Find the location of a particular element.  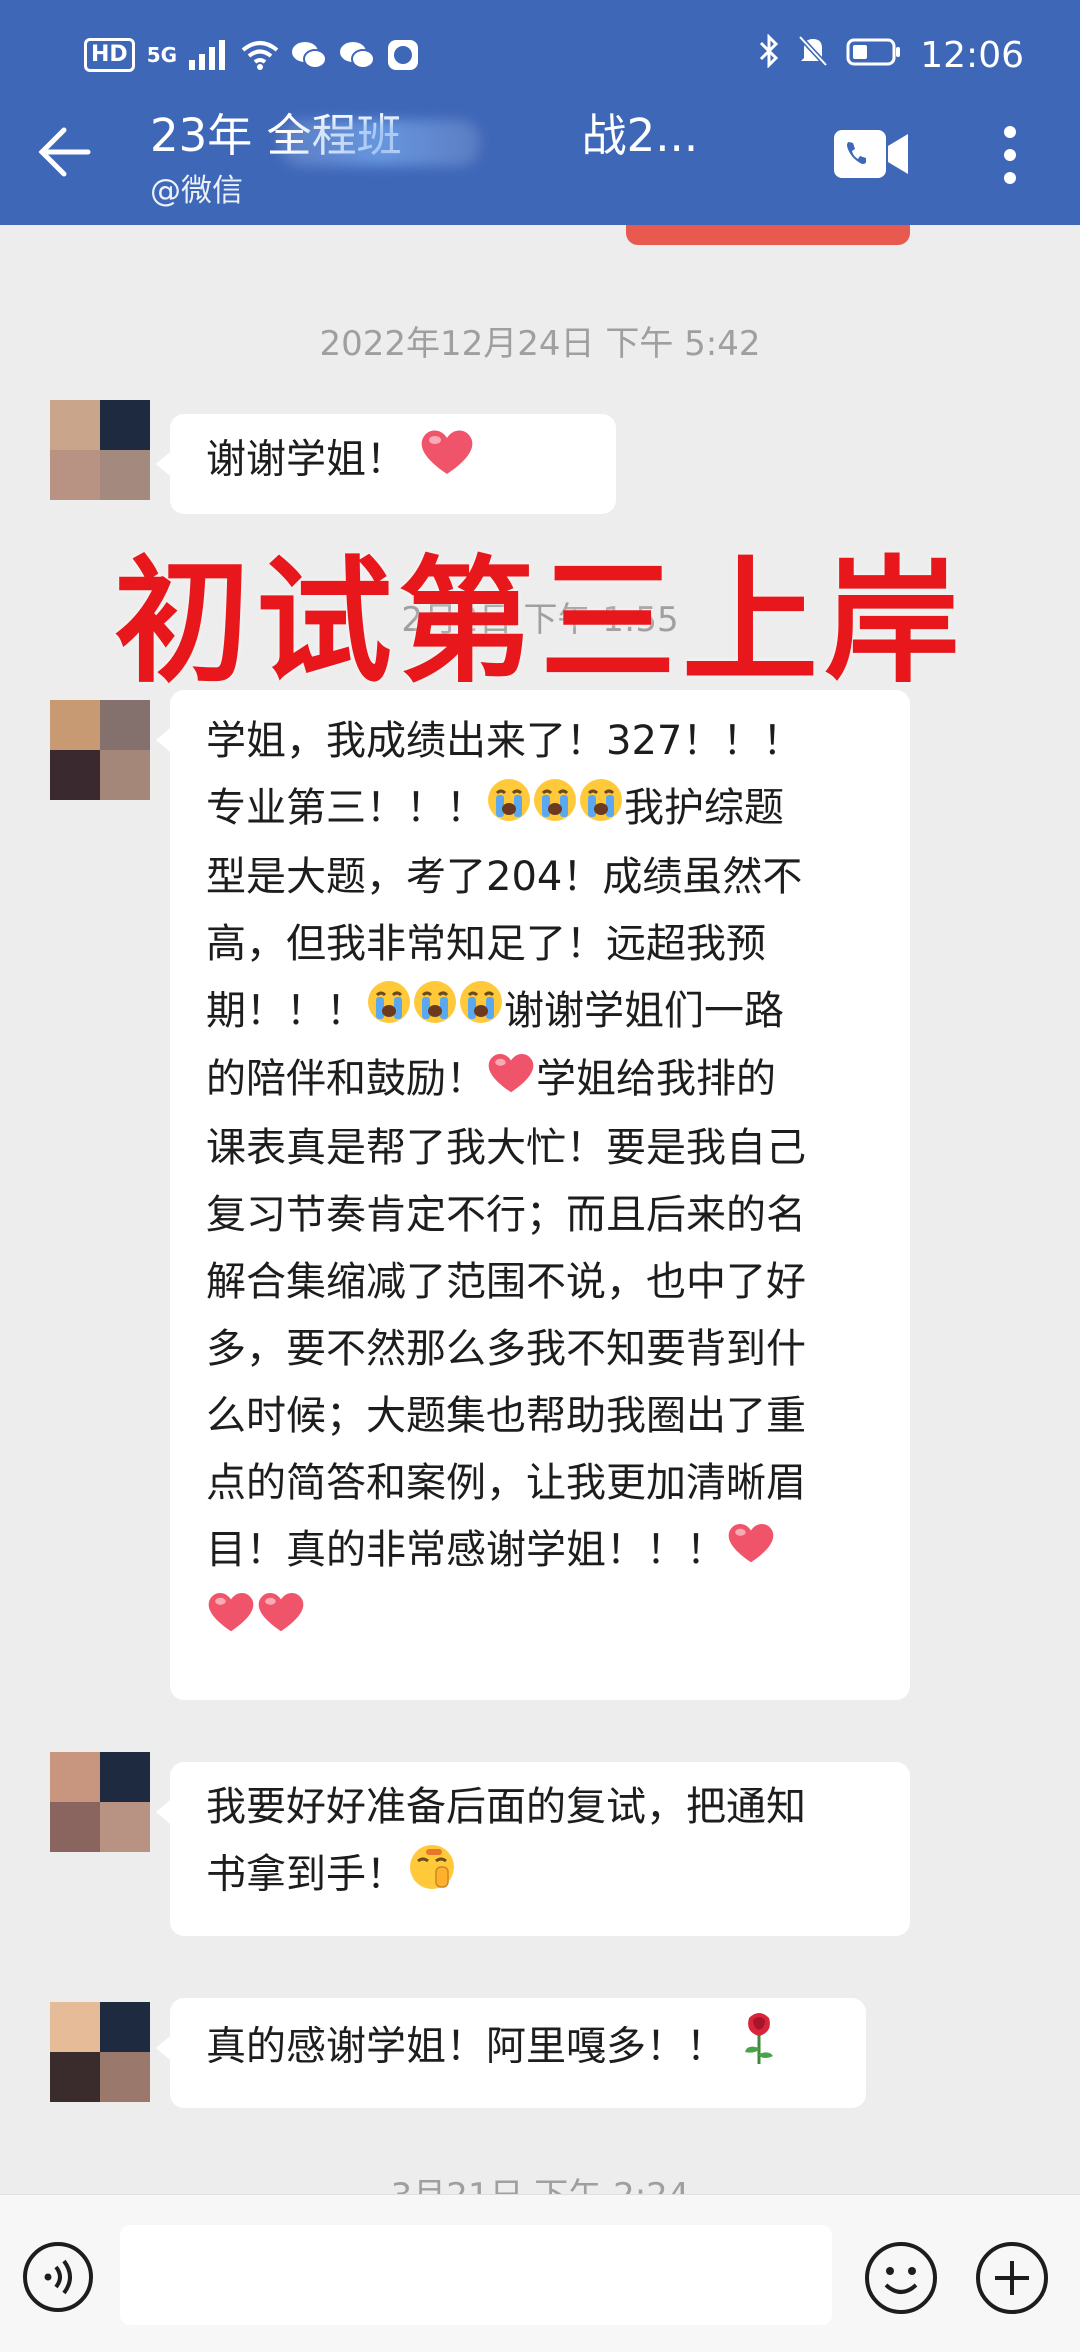

message-line: 书拿到手！ is located at coordinates (540, 1876).